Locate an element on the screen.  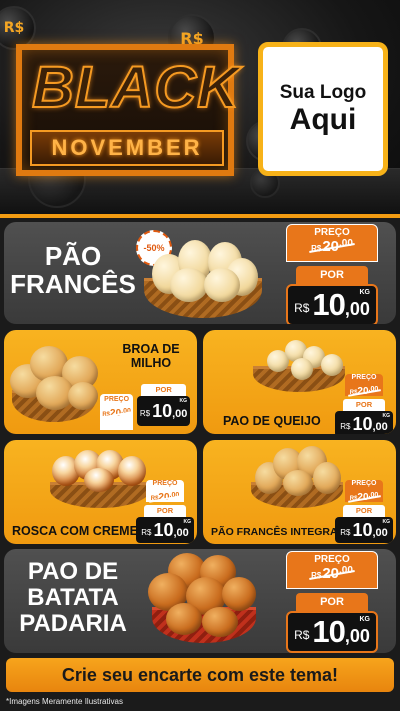
product-title-line: BATATA is located at coordinates (73, 597).